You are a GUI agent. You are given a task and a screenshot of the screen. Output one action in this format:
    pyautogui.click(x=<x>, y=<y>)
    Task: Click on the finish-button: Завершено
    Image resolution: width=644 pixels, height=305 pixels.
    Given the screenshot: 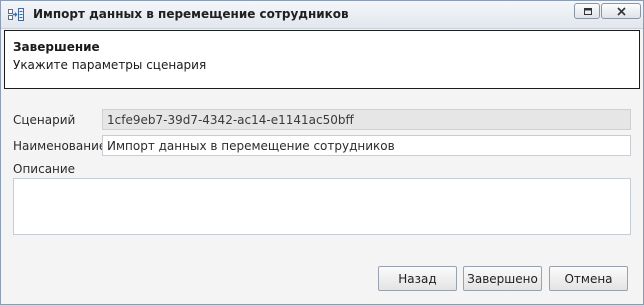 What is the action you would take?
    pyautogui.click(x=502, y=278)
    